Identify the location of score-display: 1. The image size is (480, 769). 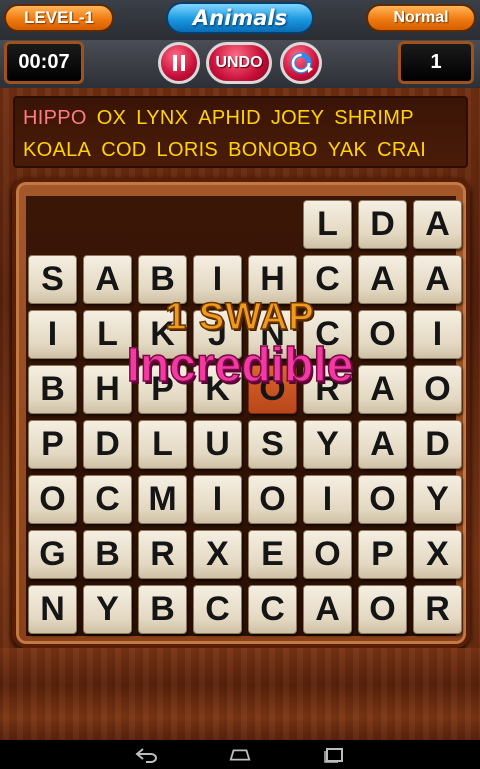
(436, 62).